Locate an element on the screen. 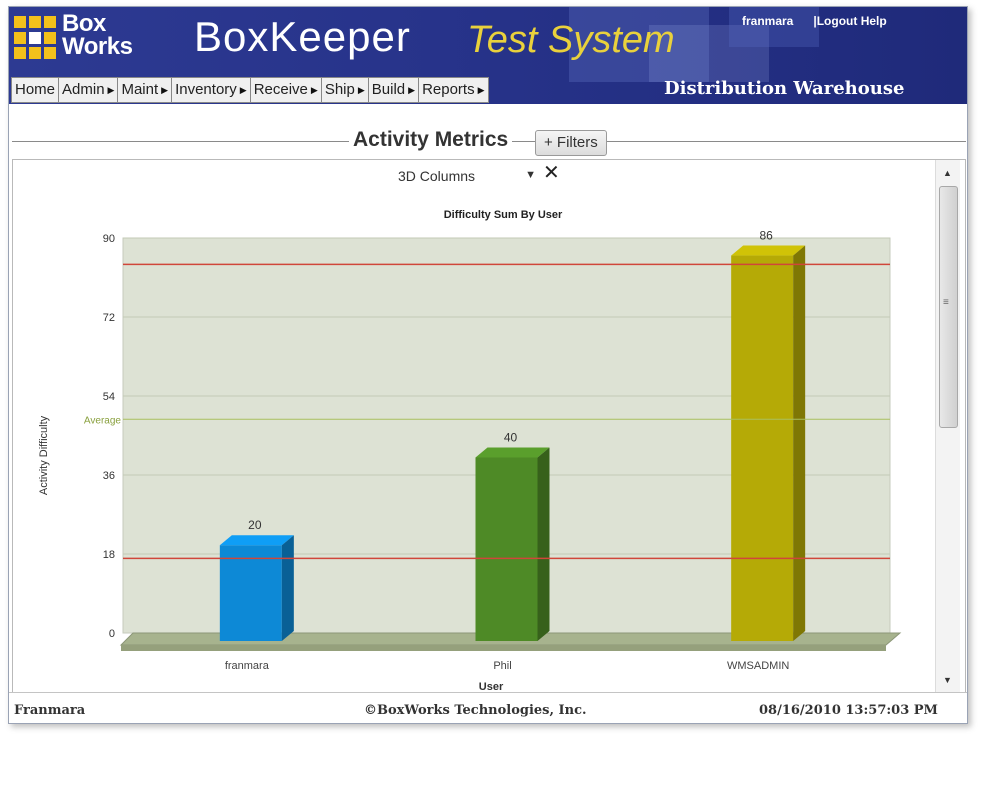 This screenshot has height=785, width=1000. bar-franmara is located at coordinates (250, 593).